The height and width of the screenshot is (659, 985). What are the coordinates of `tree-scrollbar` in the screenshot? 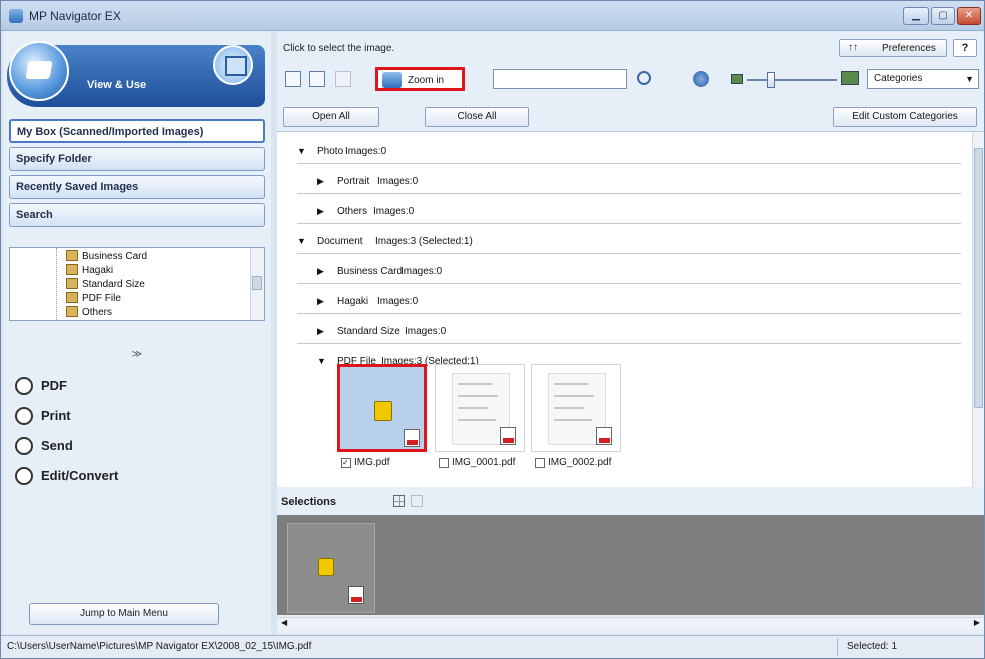 It's located at (257, 284).